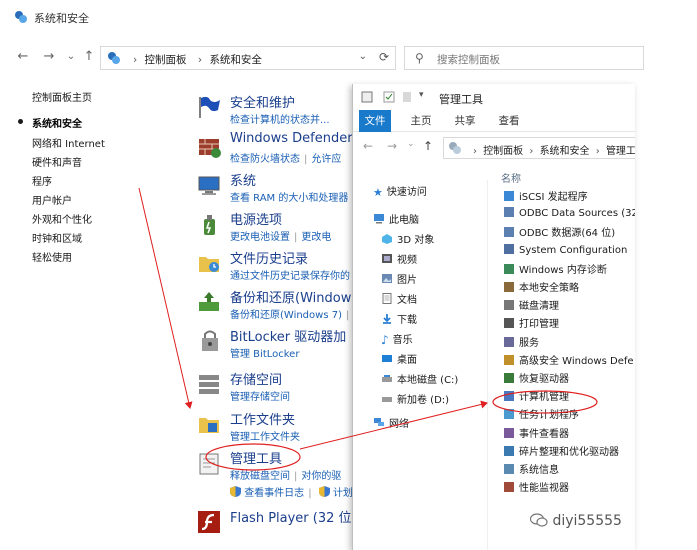 This screenshot has width=697, height=550. Describe the element at coordinates (509, 414) in the screenshot. I see `tool-icon` at that location.